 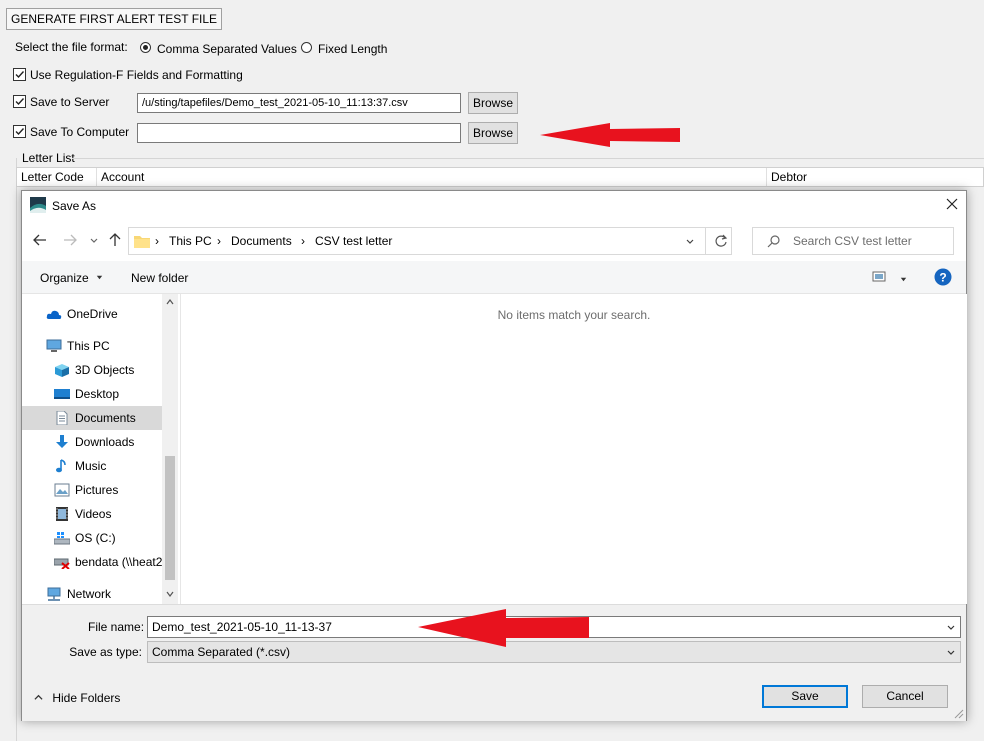 I want to click on column-debtor: Debtor, so click(x=875, y=177).